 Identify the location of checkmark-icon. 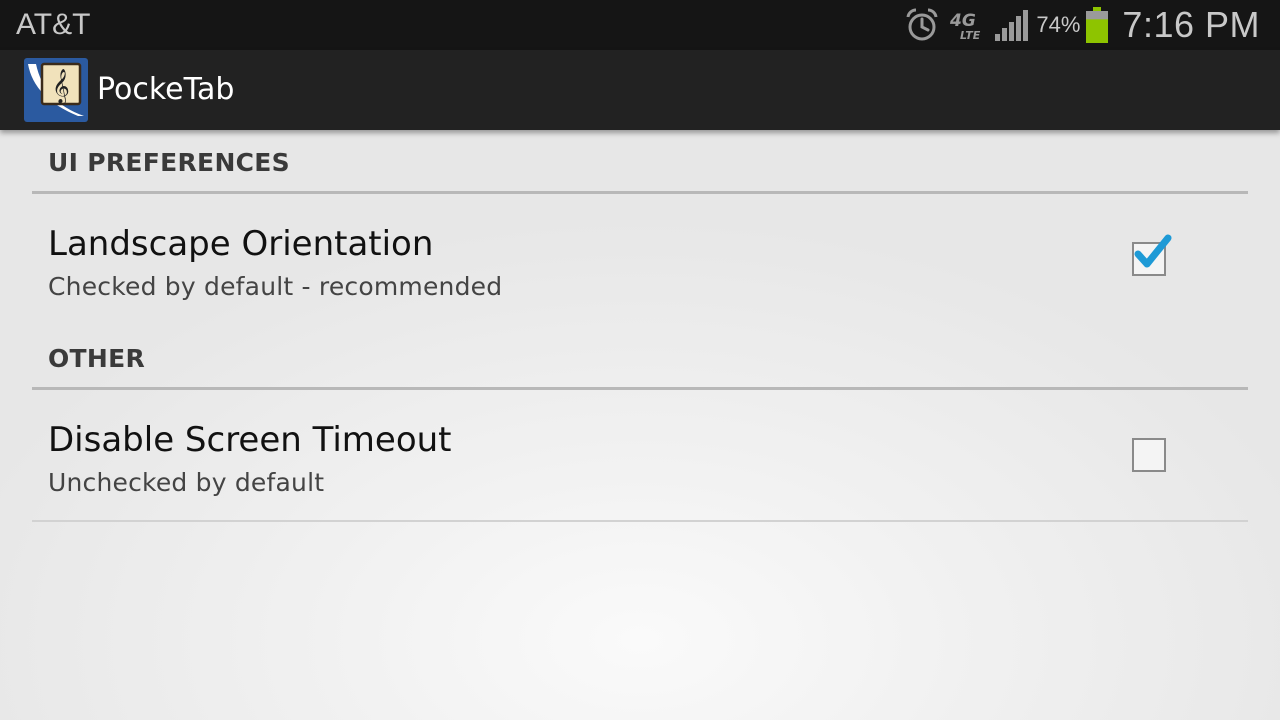
(1153, 251).